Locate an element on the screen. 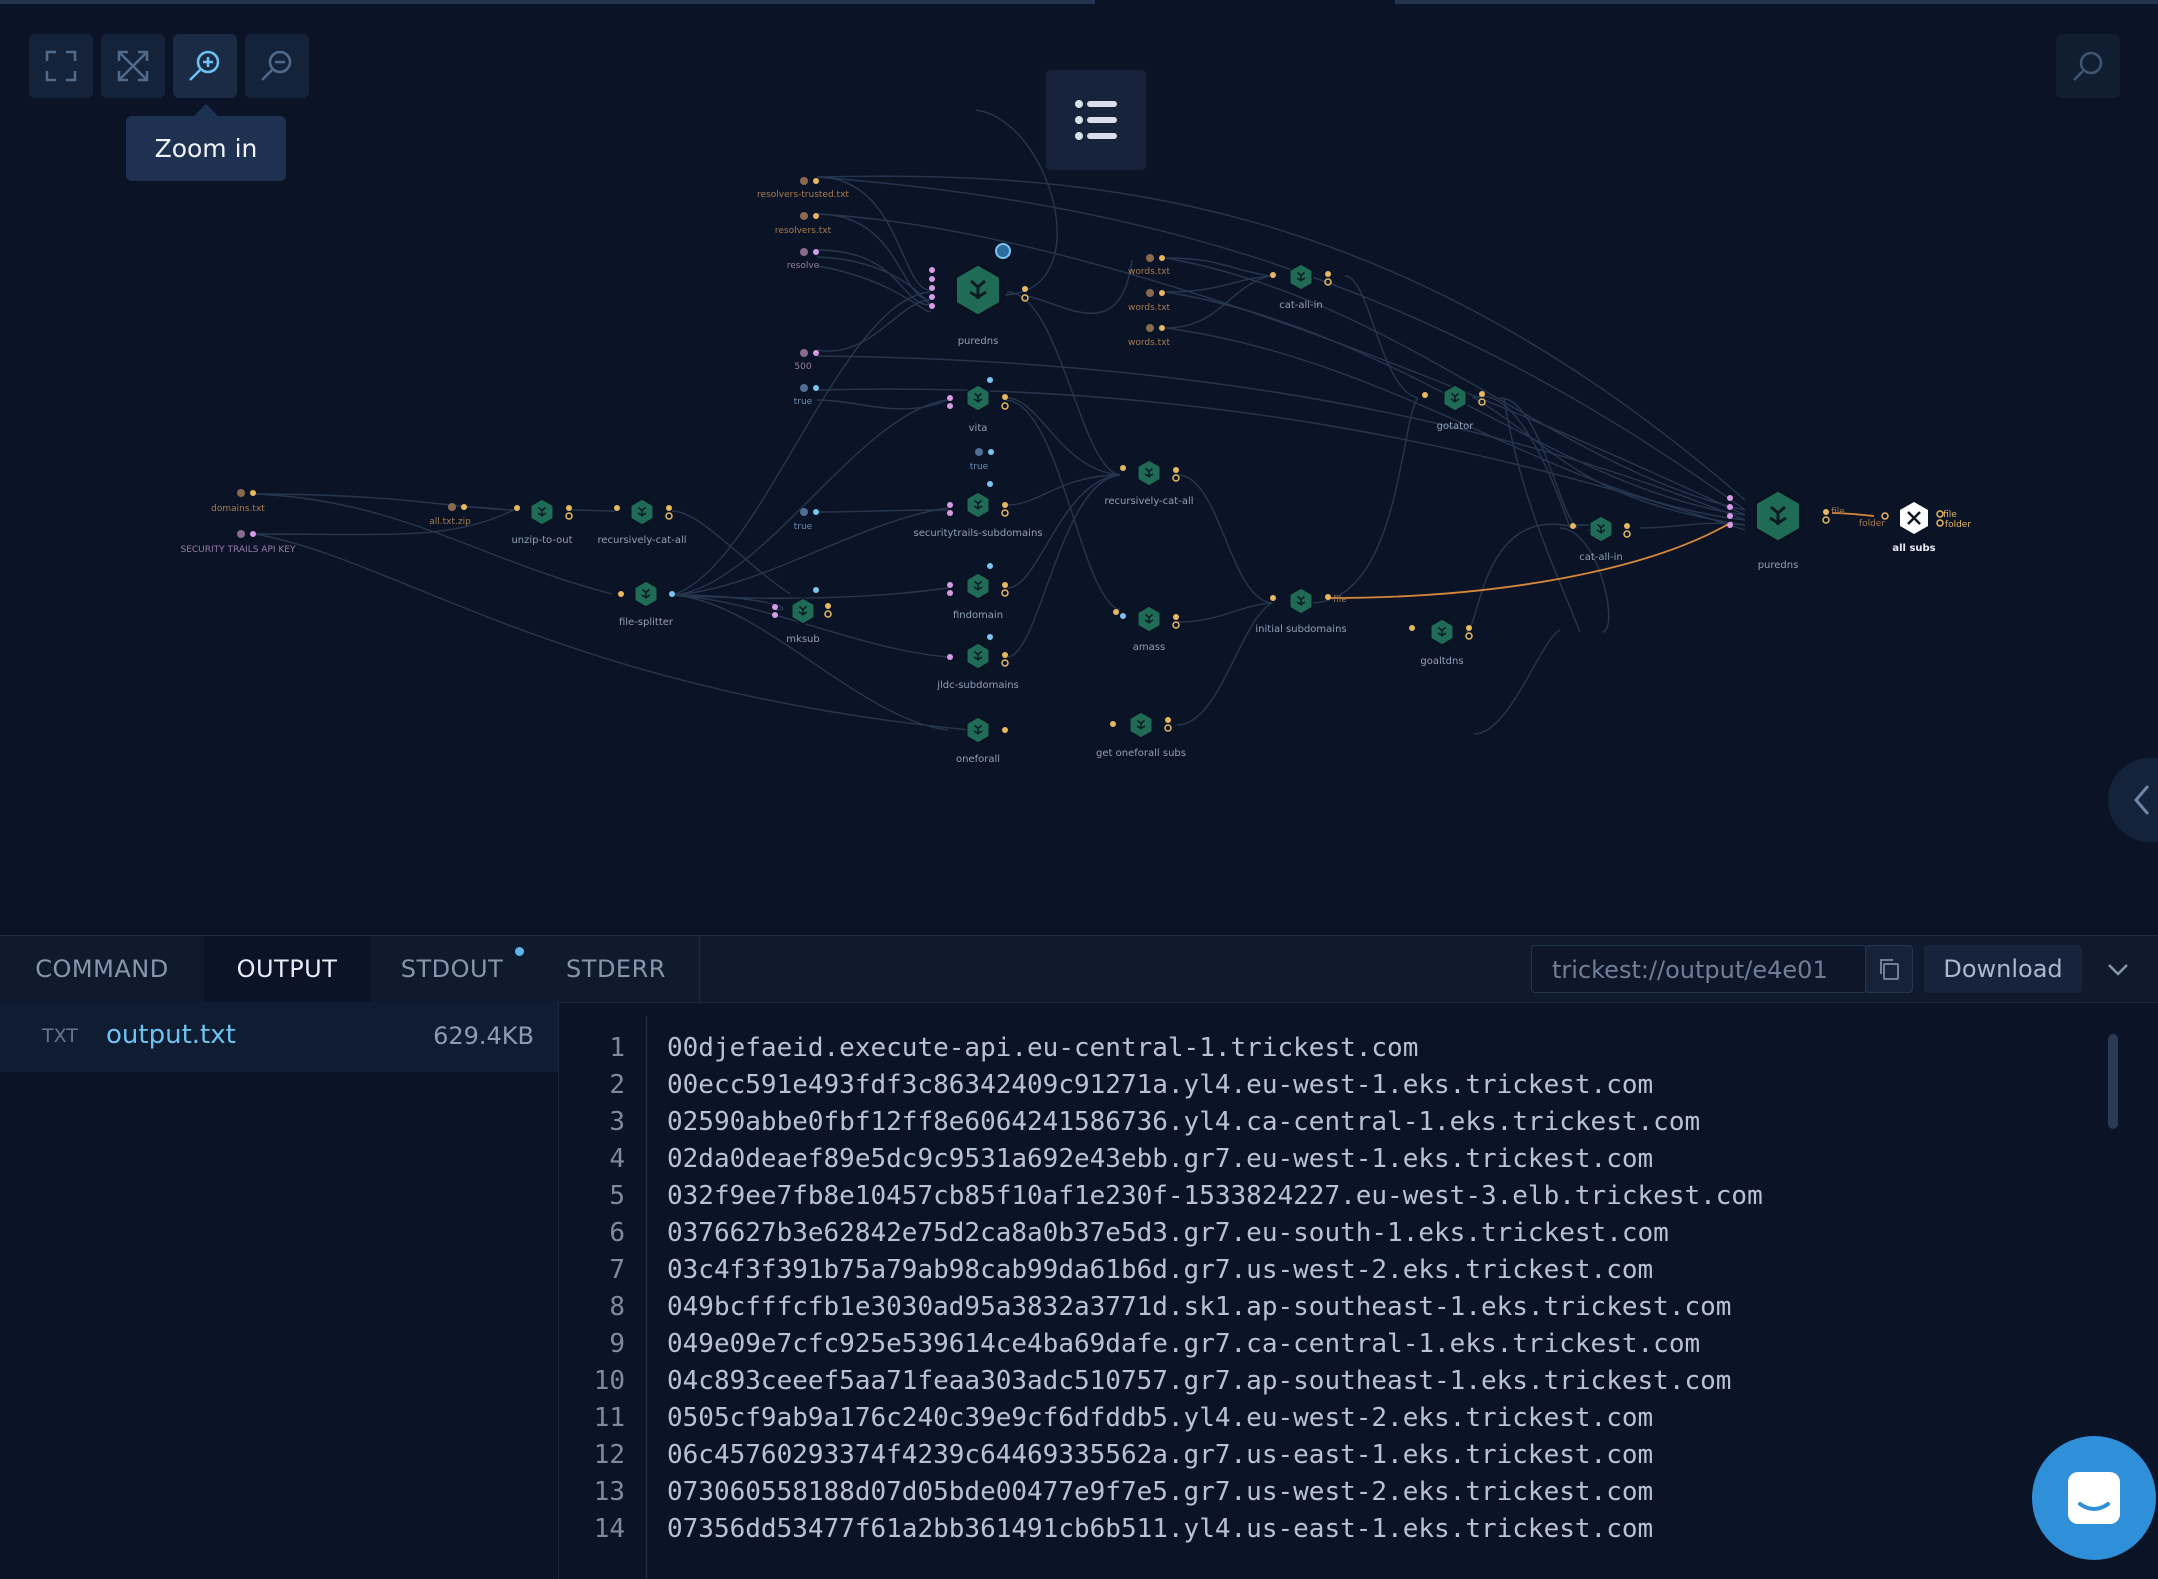  node-securitytrails-subdomains: securitytrails-subdomains is located at coordinates (978, 515).